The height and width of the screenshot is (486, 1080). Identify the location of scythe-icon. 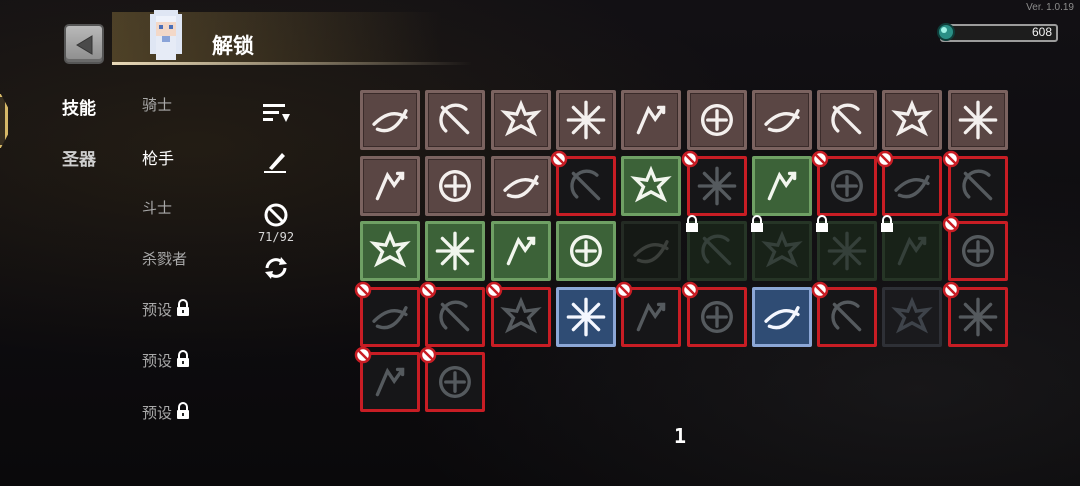
(455, 382).